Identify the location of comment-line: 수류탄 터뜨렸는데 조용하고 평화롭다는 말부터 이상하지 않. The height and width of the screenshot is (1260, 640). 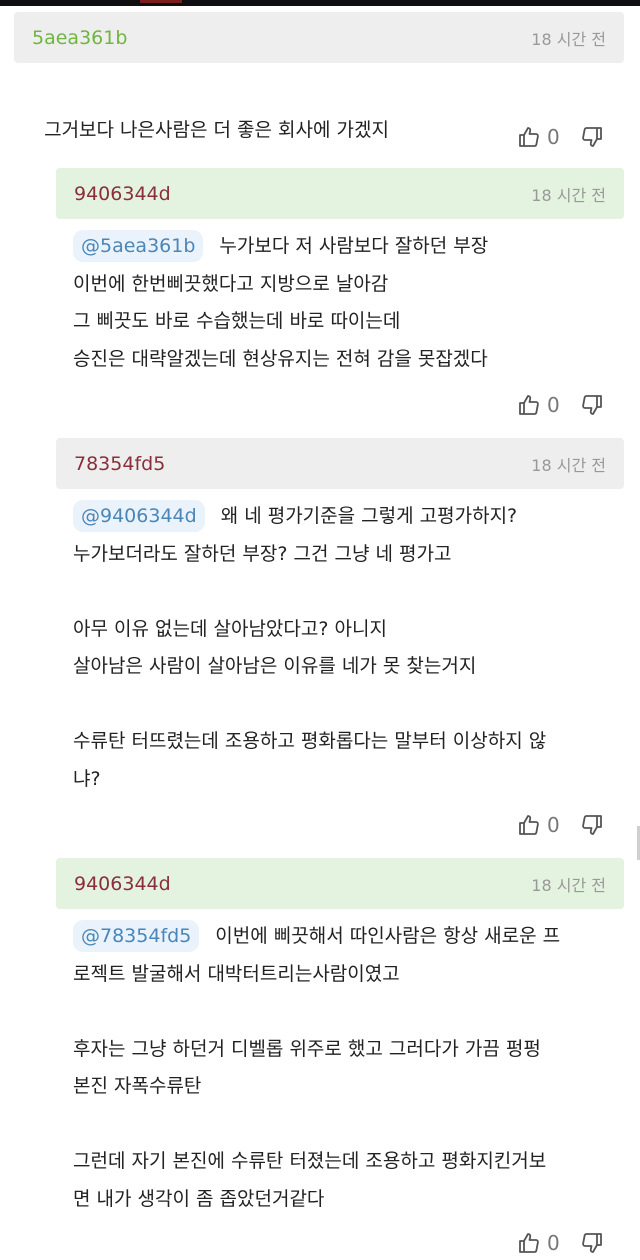
(310, 741).